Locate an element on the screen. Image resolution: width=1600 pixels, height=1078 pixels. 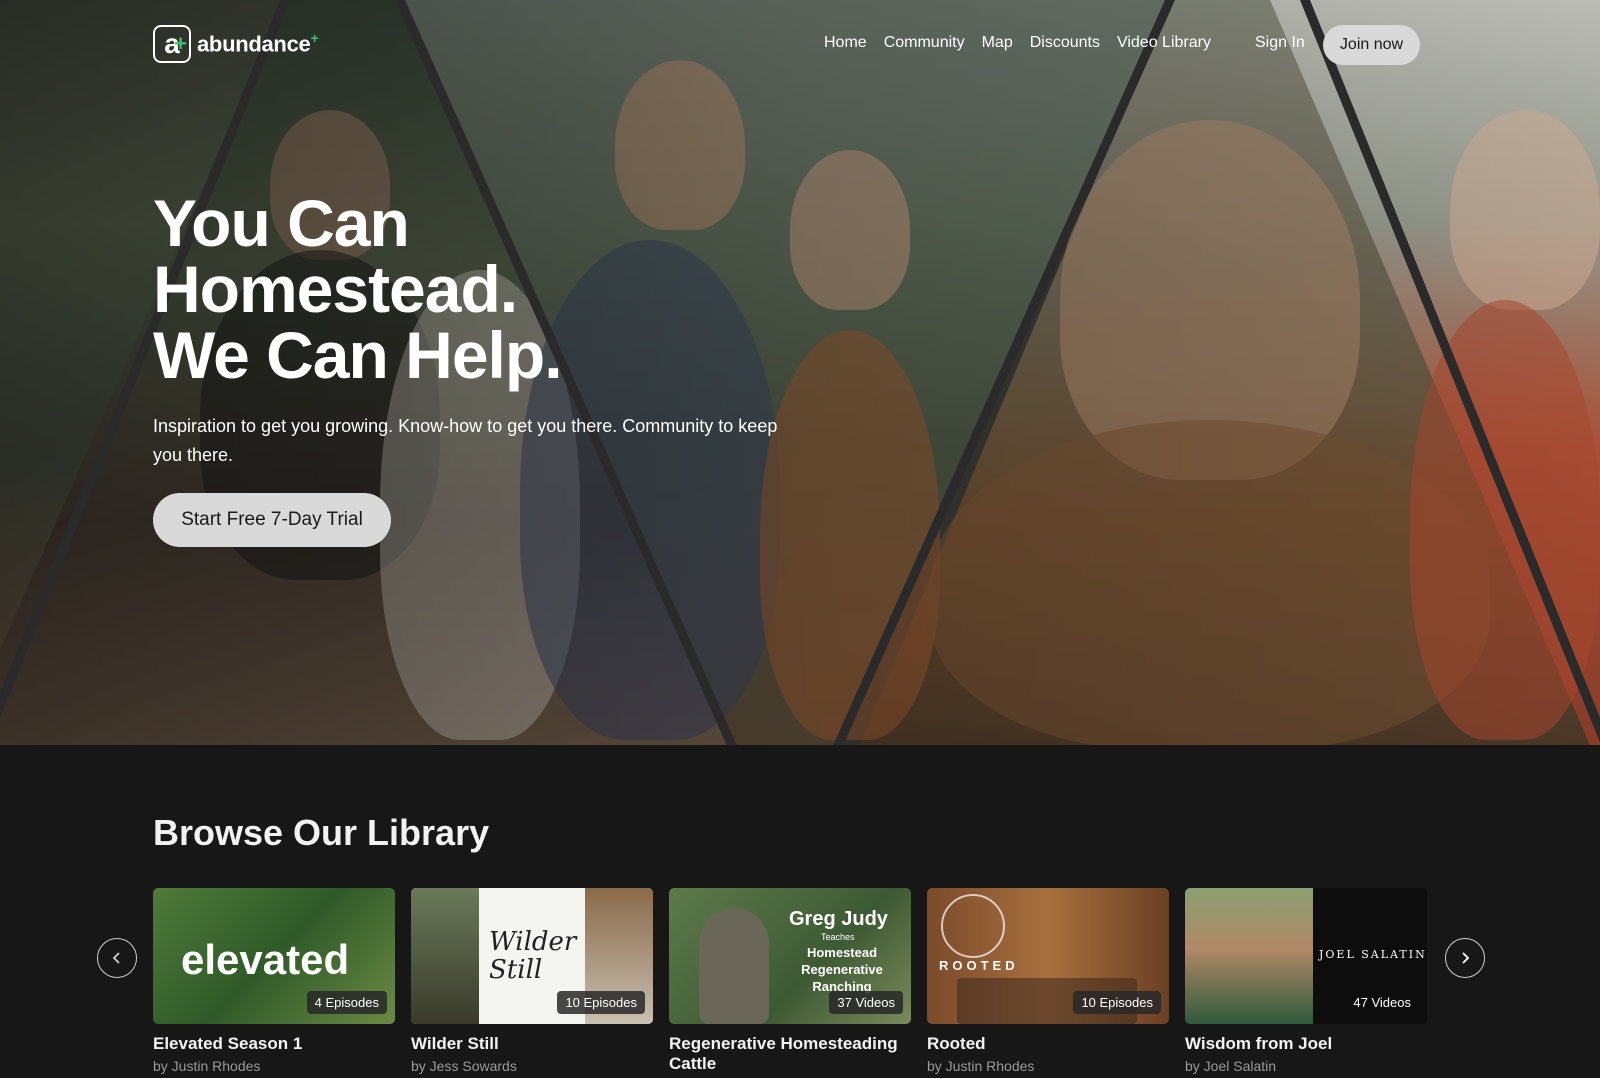
headline-line: We Can Help. is located at coordinates (358, 355).